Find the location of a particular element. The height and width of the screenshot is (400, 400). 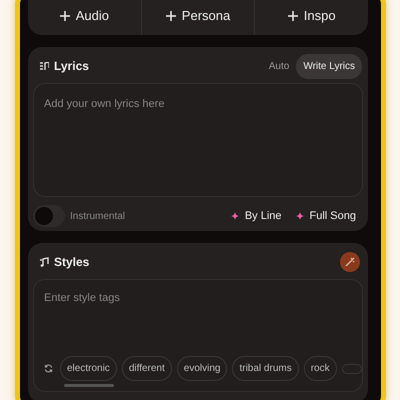

add-button: Persona is located at coordinates (197, 17).